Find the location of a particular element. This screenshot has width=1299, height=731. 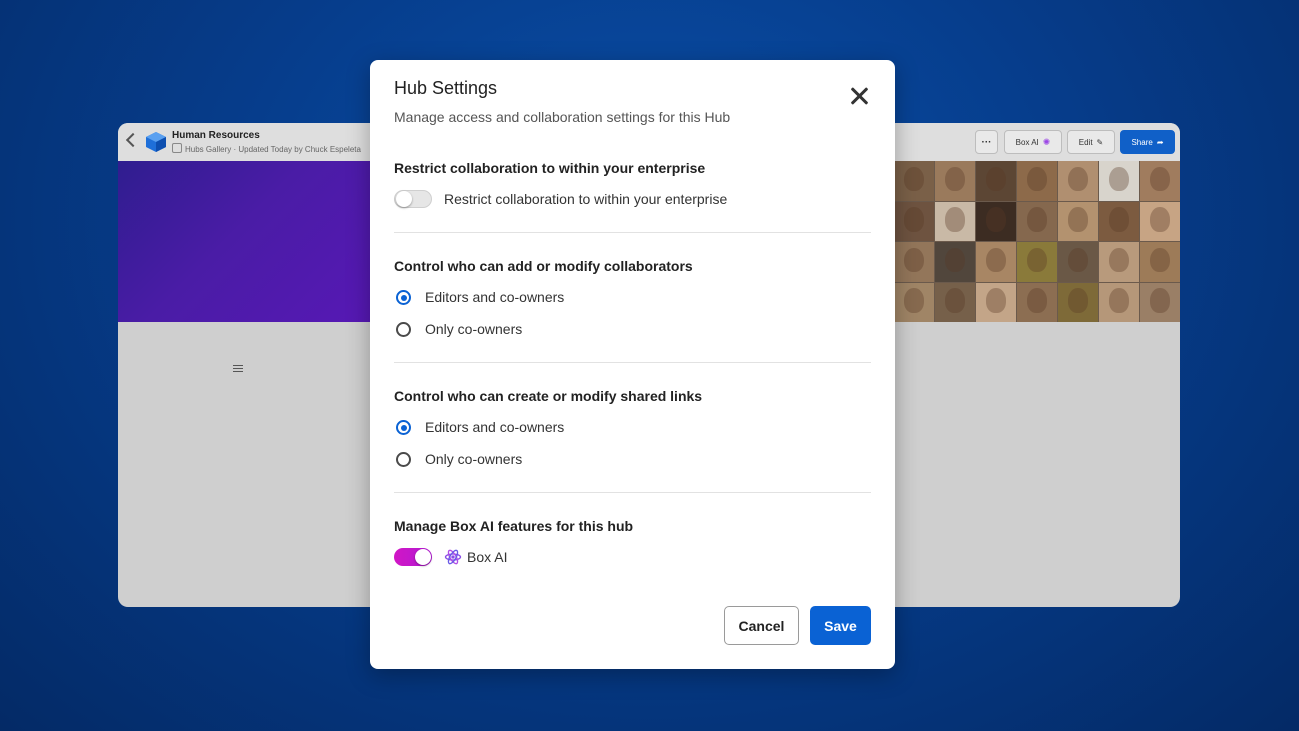

share-button-label: Share is located at coordinates (1142, 142).